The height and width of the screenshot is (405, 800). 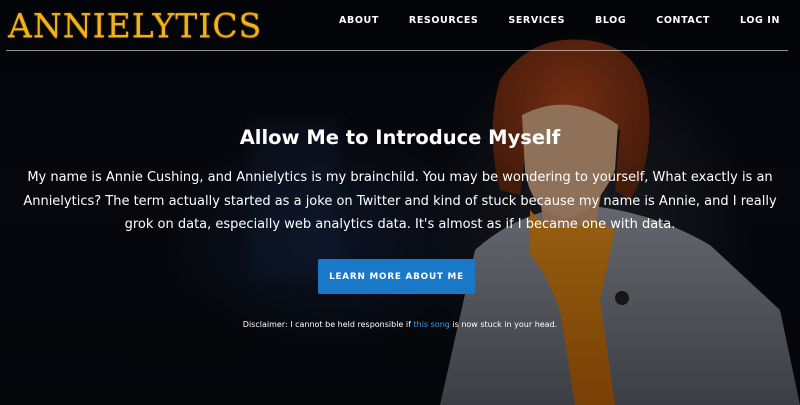 What do you see at coordinates (683, 20) in the screenshot?
I see `nav-item-contact: CONTACT` at bounding box center [683, 20].